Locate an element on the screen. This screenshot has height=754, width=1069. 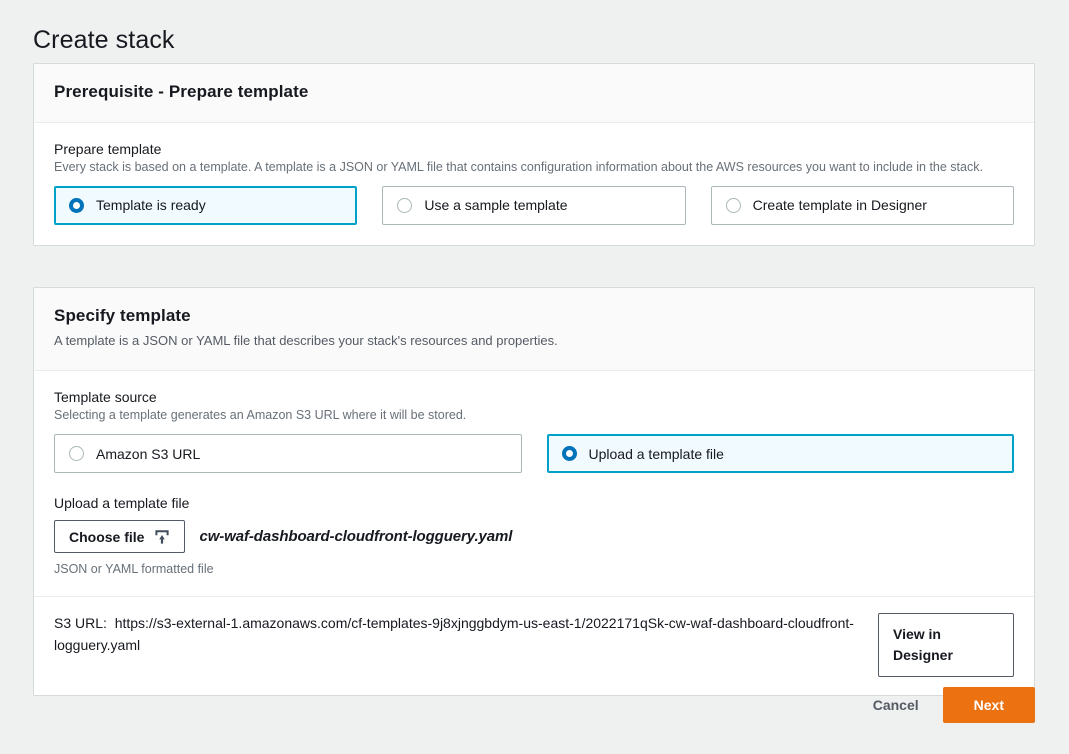
upload-template-file-label: Upload a template file is located at coordinates (122, 503).